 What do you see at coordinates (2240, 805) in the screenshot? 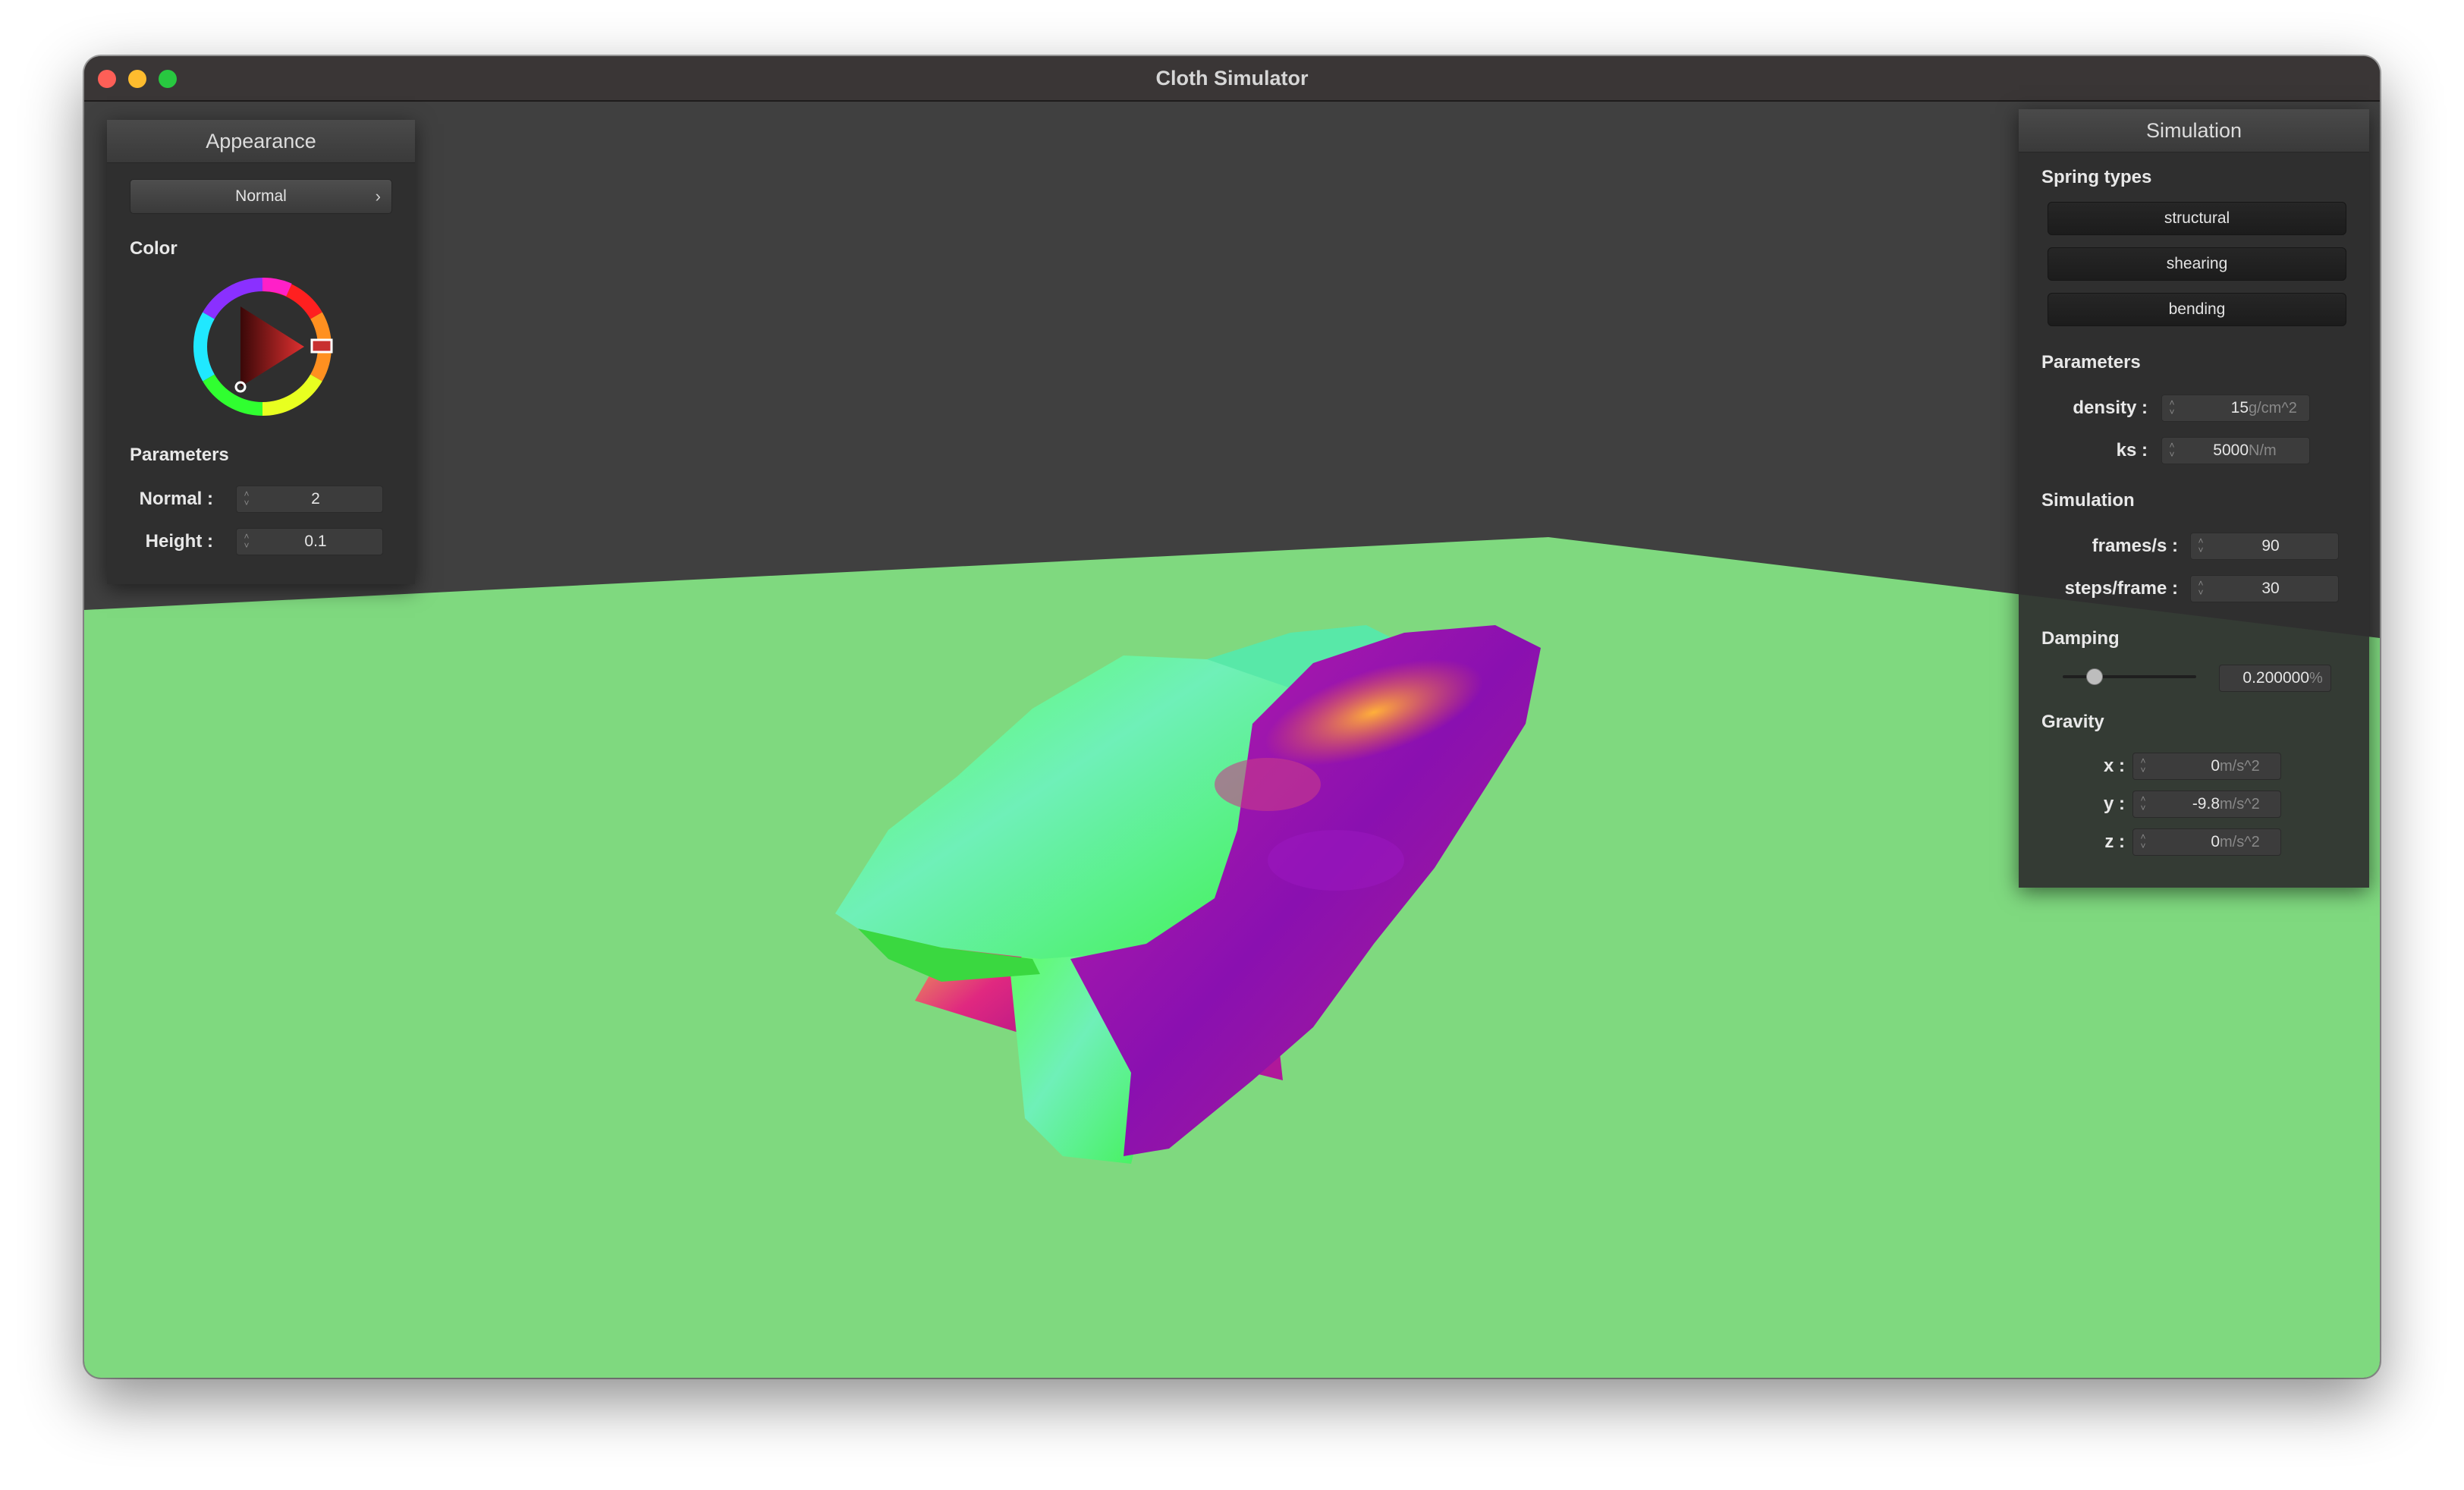
I see `gravity-y-unit: m/s^2` at bounding box center [2240, 805].